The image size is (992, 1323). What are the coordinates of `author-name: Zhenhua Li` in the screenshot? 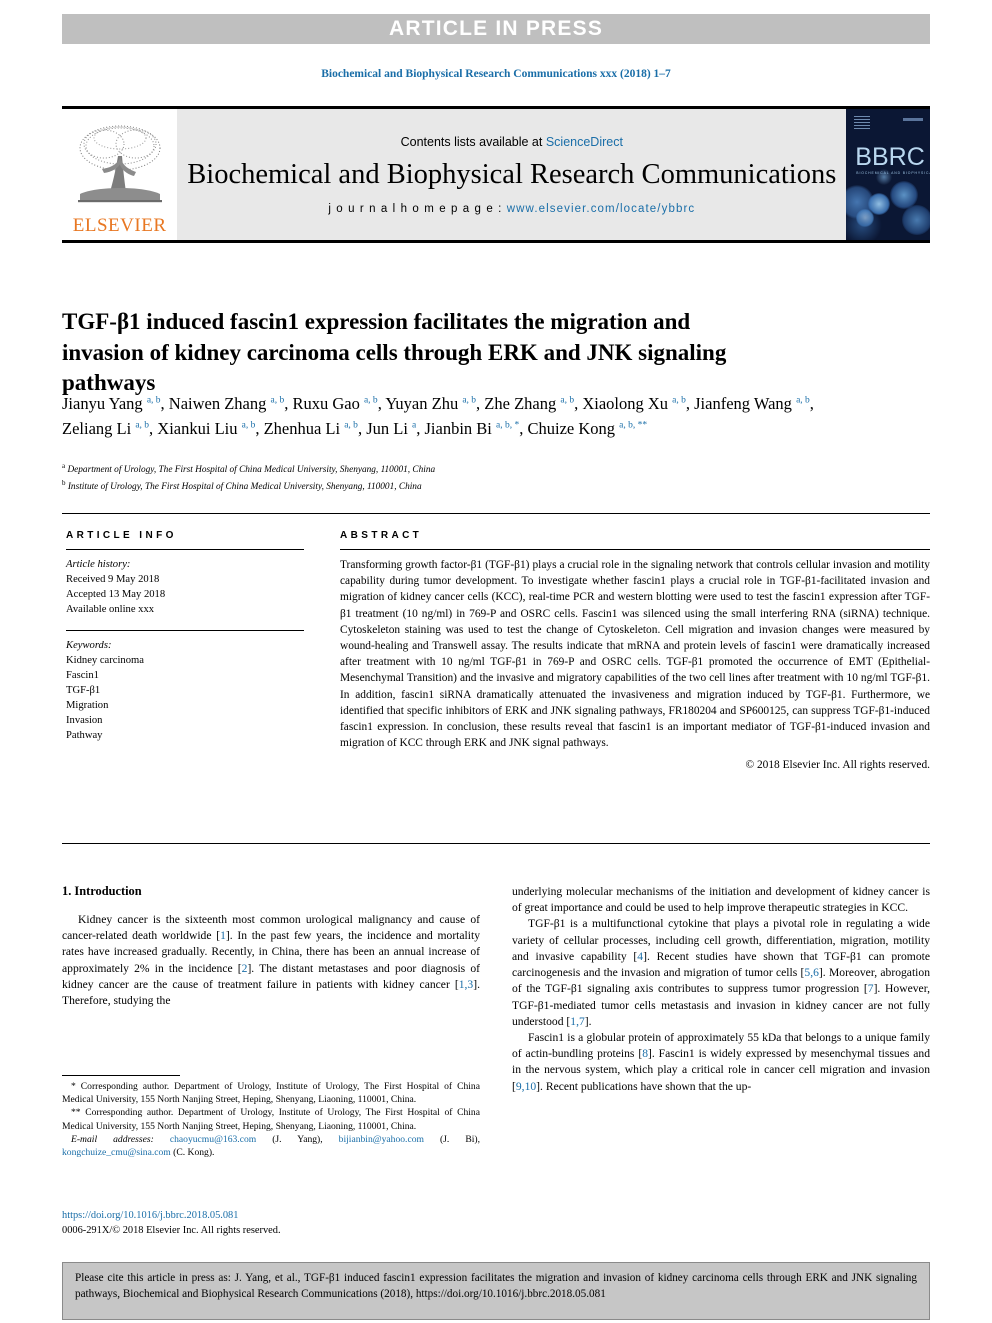 It's located at (302, 429).